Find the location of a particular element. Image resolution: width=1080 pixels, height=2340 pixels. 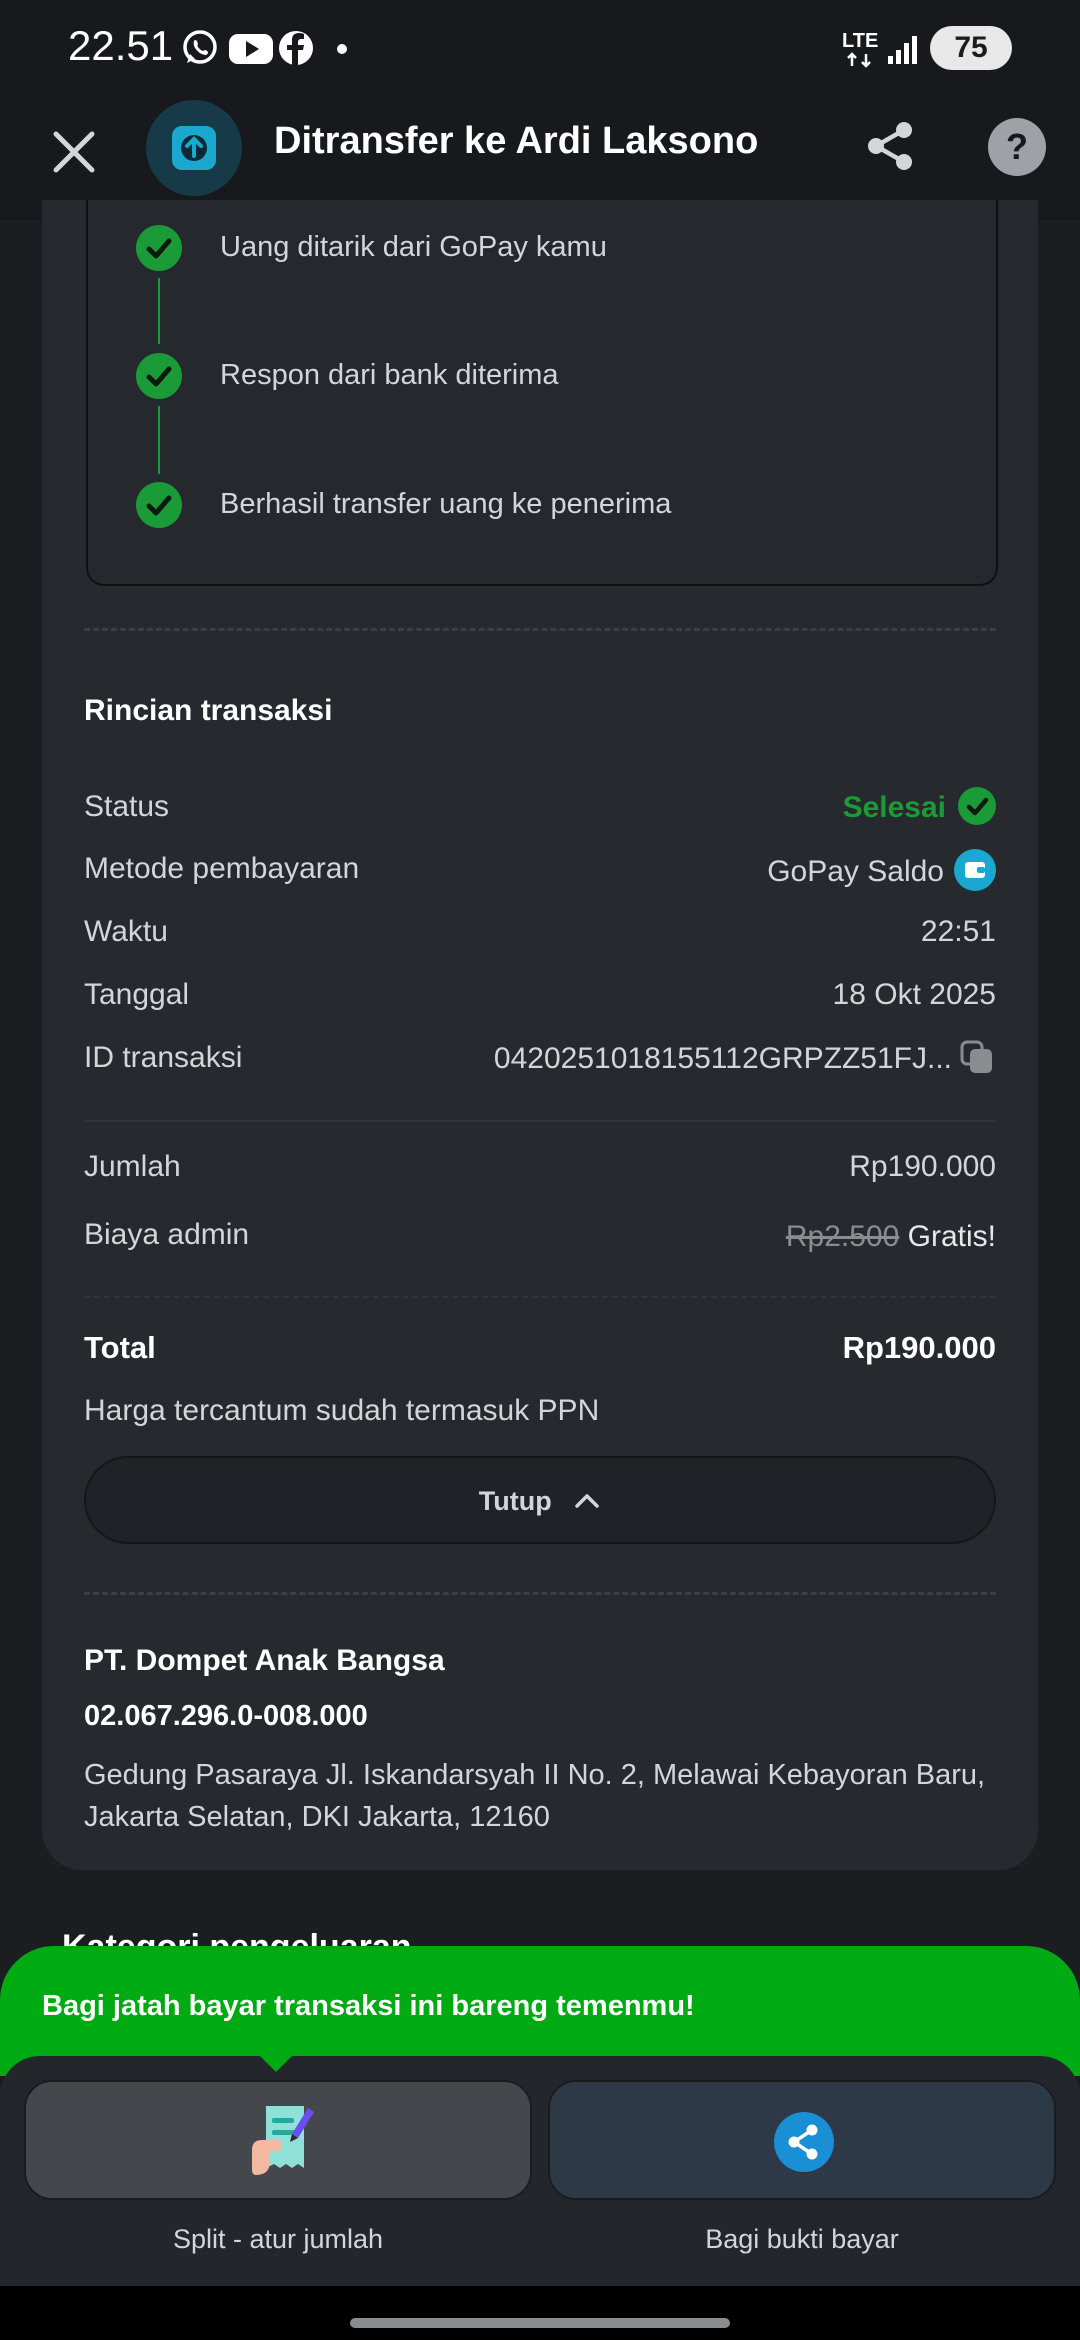

time-value: 22:51 is located at coordinates (958, 931).